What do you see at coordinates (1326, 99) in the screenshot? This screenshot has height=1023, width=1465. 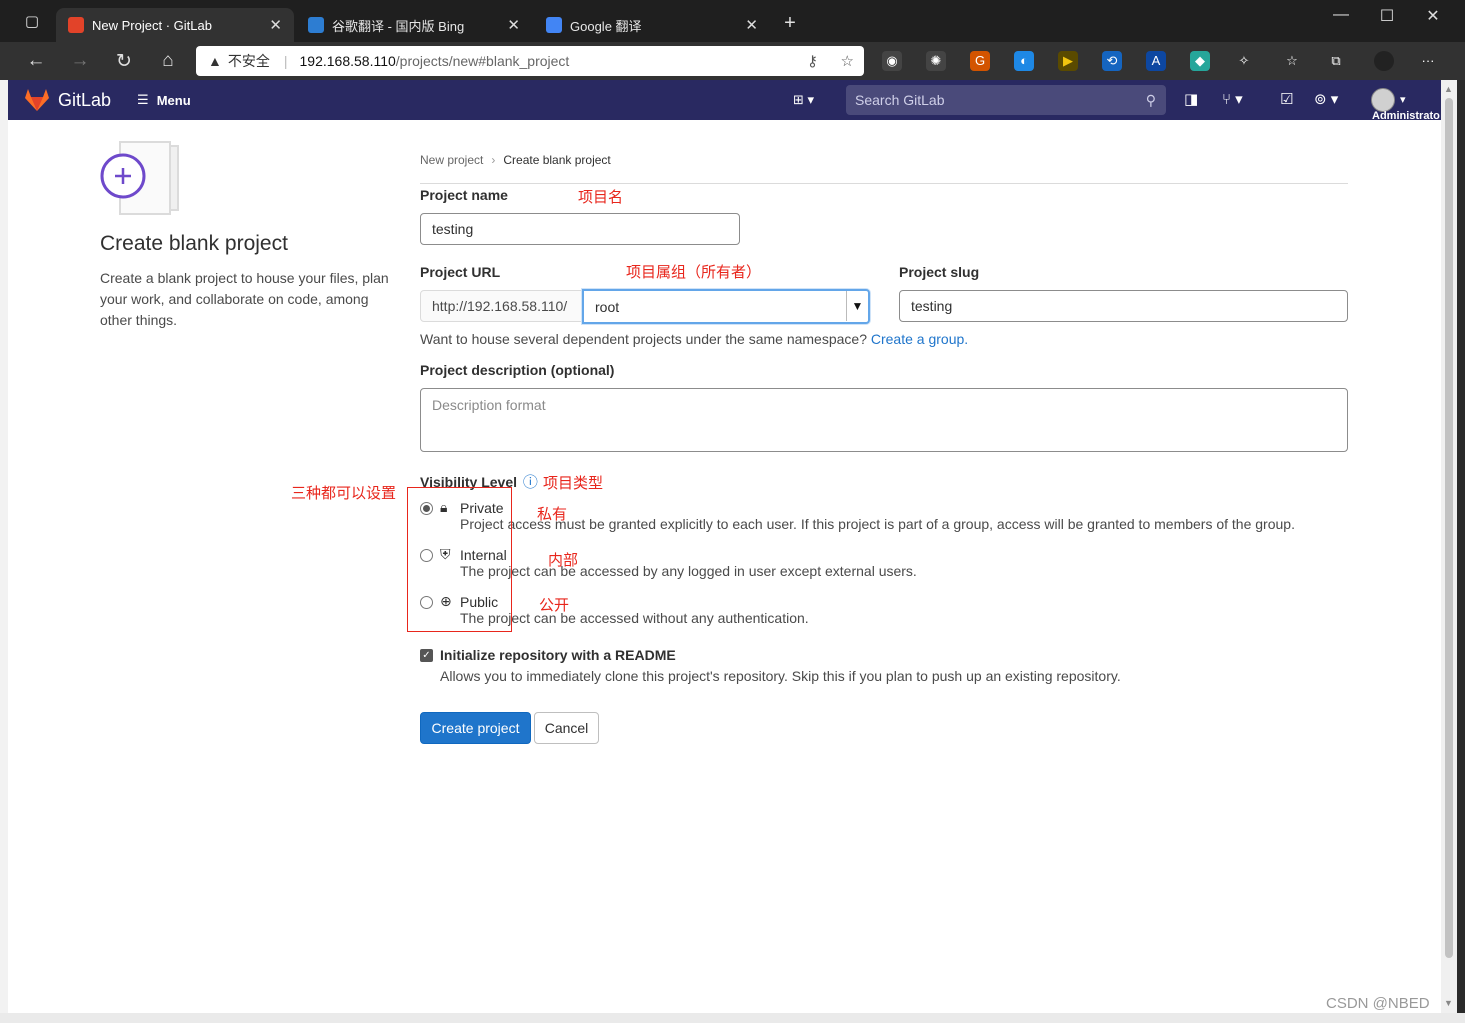 I see `help-icon: ⊚ ▾` at bounding box center [1326, 99].